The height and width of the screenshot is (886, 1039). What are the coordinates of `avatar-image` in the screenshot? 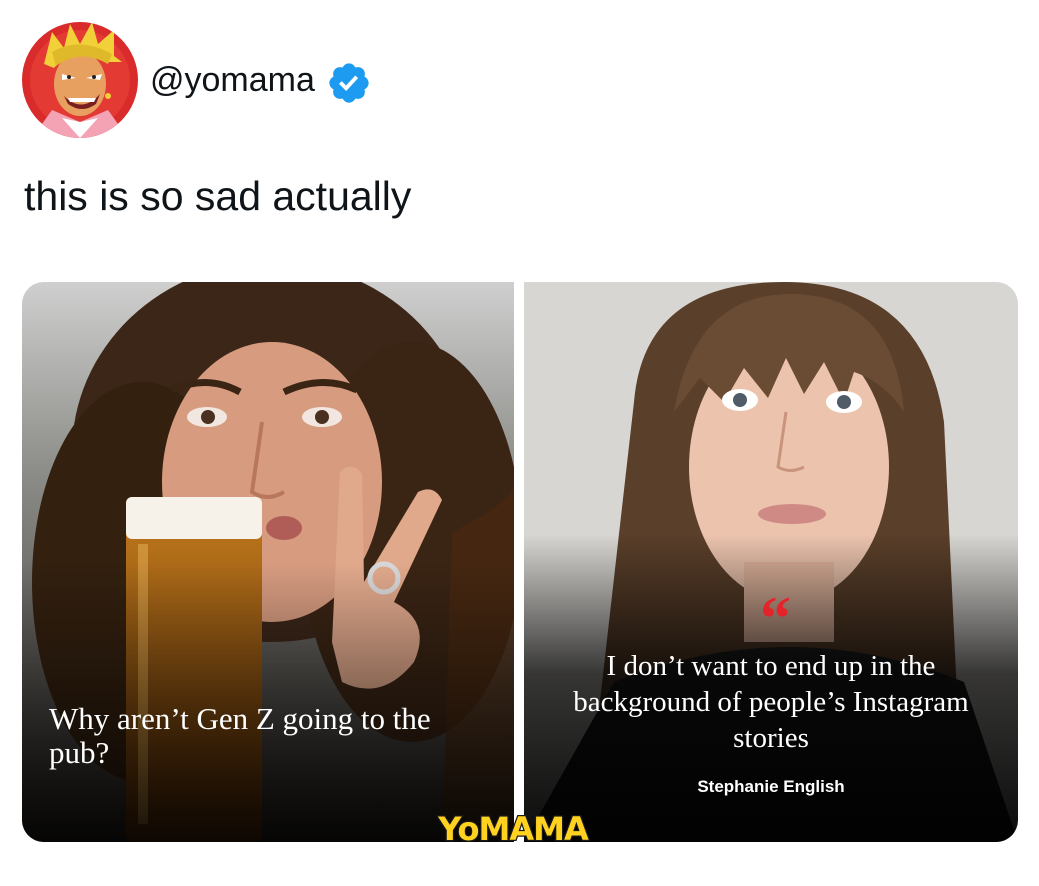 It's located at (80, 80).